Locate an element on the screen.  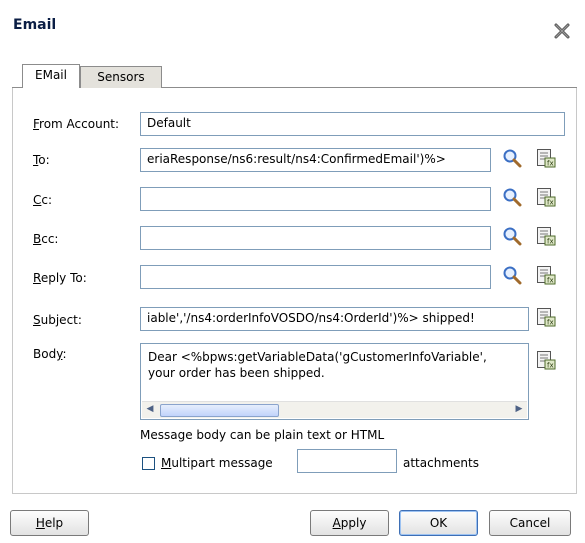
bcc-label: Bcc: is located at coordinates (46, 239).